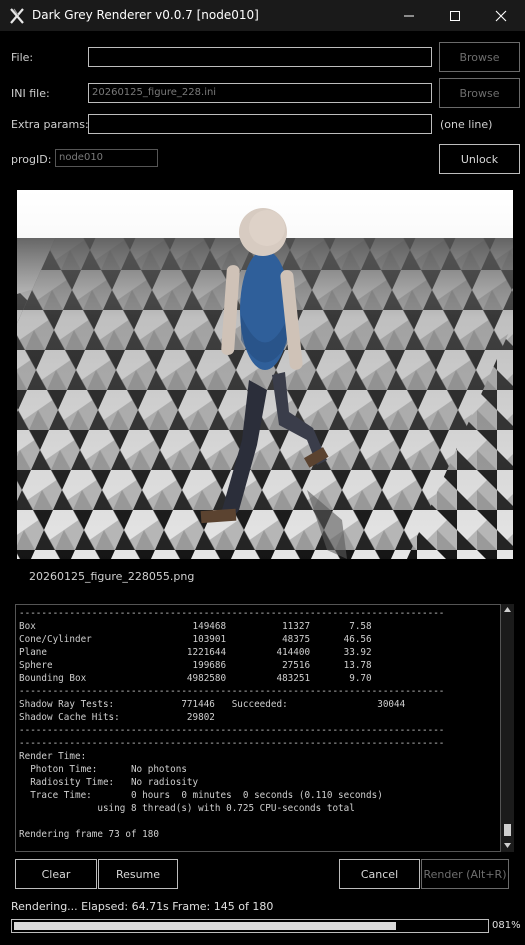  I want to click on extra-params-label: Extra params:, so click(50, 124).